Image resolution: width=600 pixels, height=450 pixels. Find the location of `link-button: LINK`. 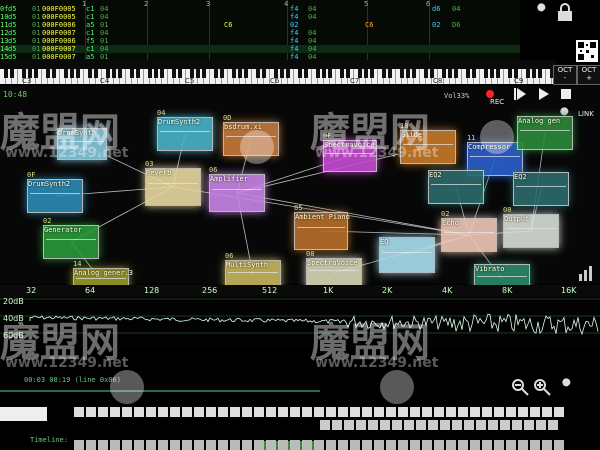

link-button: LINK is located at coordinates (586, 114).